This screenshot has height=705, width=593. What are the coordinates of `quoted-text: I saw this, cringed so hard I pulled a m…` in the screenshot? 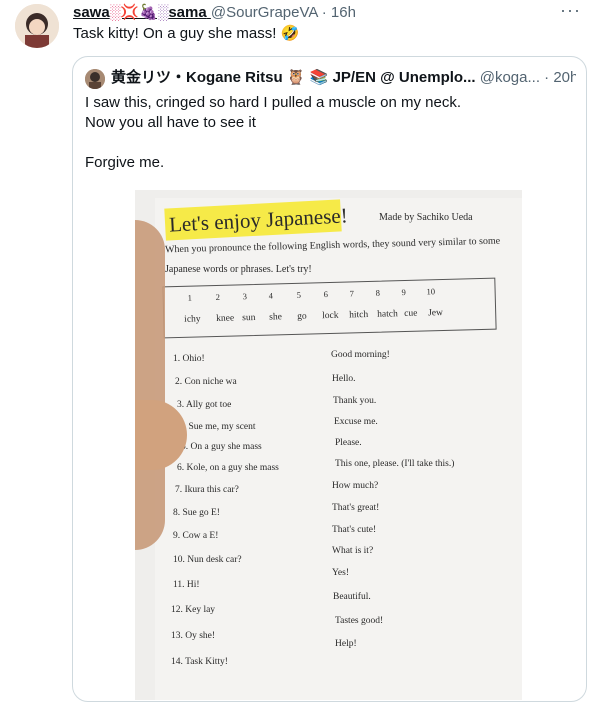 It's located at (325, 133).